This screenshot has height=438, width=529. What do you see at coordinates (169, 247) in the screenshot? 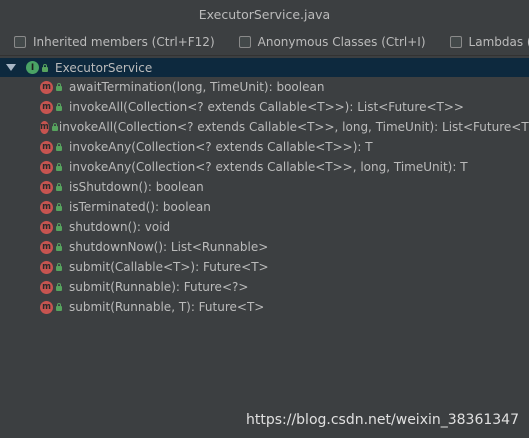
I see `method-label: shutdownNow(): List<Runnable>` at bounding box center [169, 247].